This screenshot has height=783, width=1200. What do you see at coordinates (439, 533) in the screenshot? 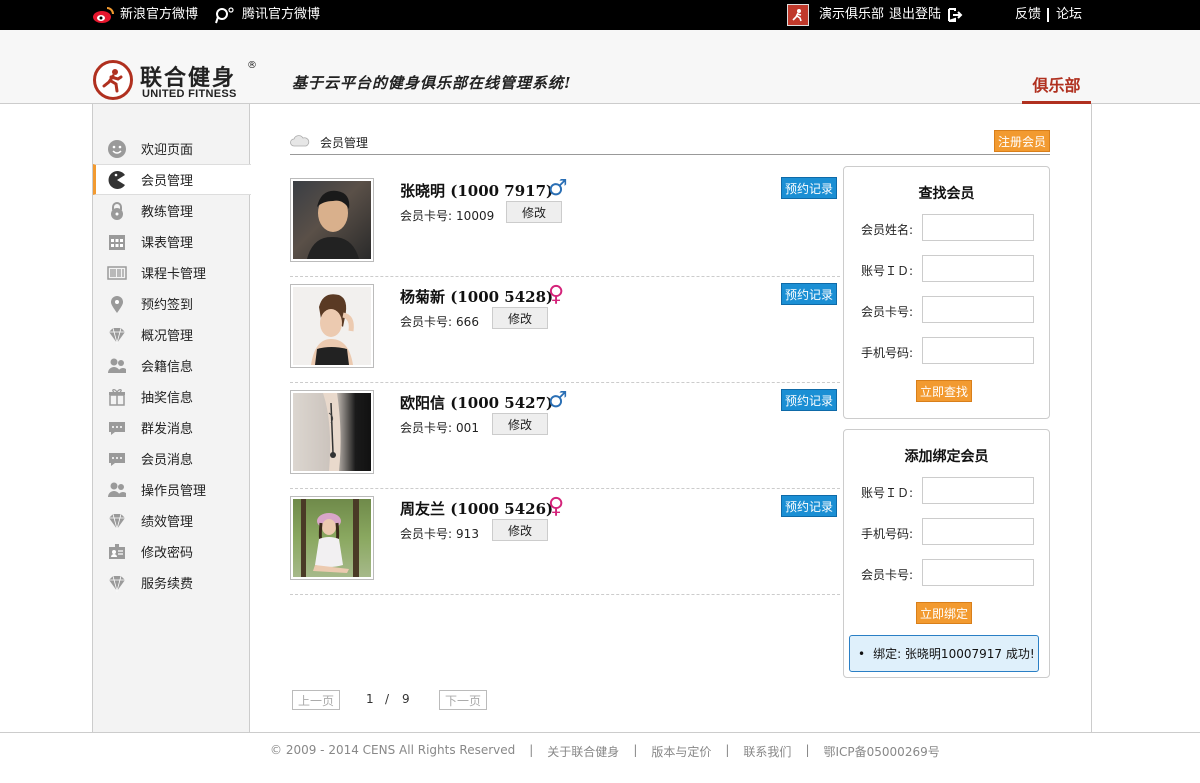
I see `member-card-number: 会员卡号: 913` at bounding box center [439, 533].